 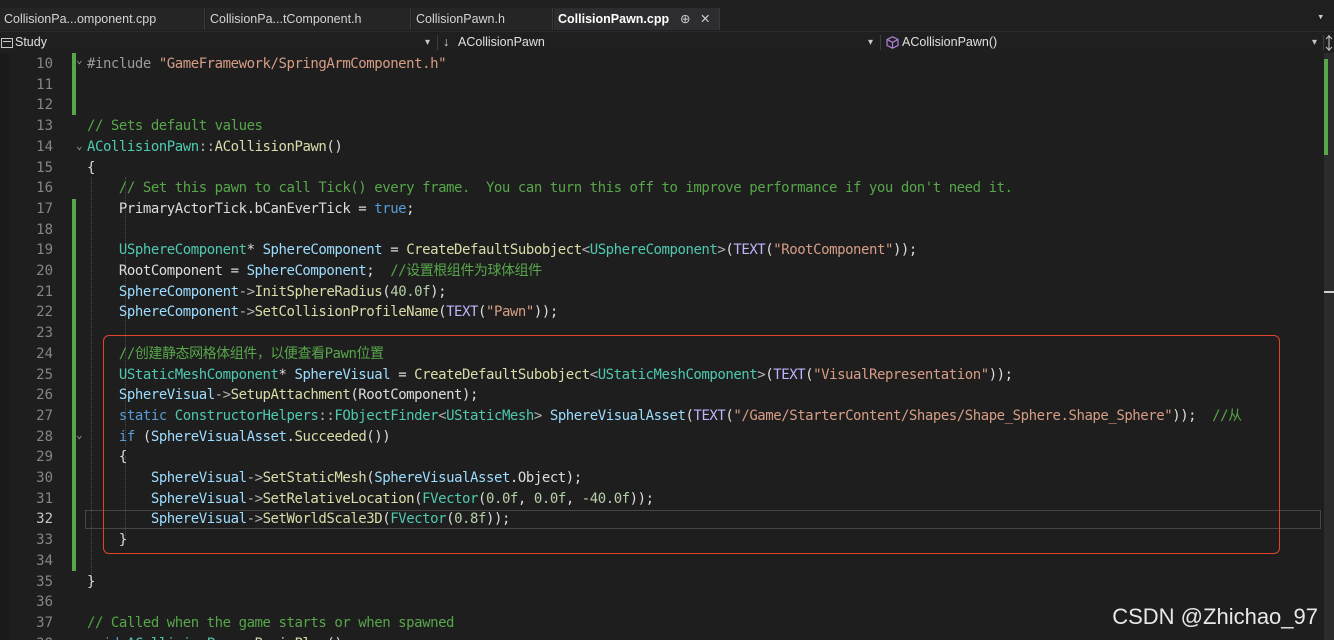 I want to click on class-scope-dropdown: ↓ ACollisionPawn ▾, so click(x=658, y=42).